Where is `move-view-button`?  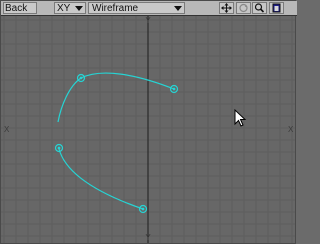
move-view-button is located at coordinates (226, 8).